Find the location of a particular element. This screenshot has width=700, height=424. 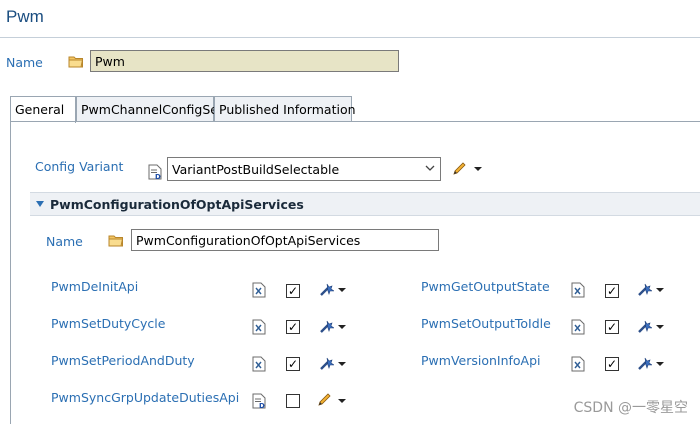

tab-published-information: Published Information is located at coordinates (285, 109).